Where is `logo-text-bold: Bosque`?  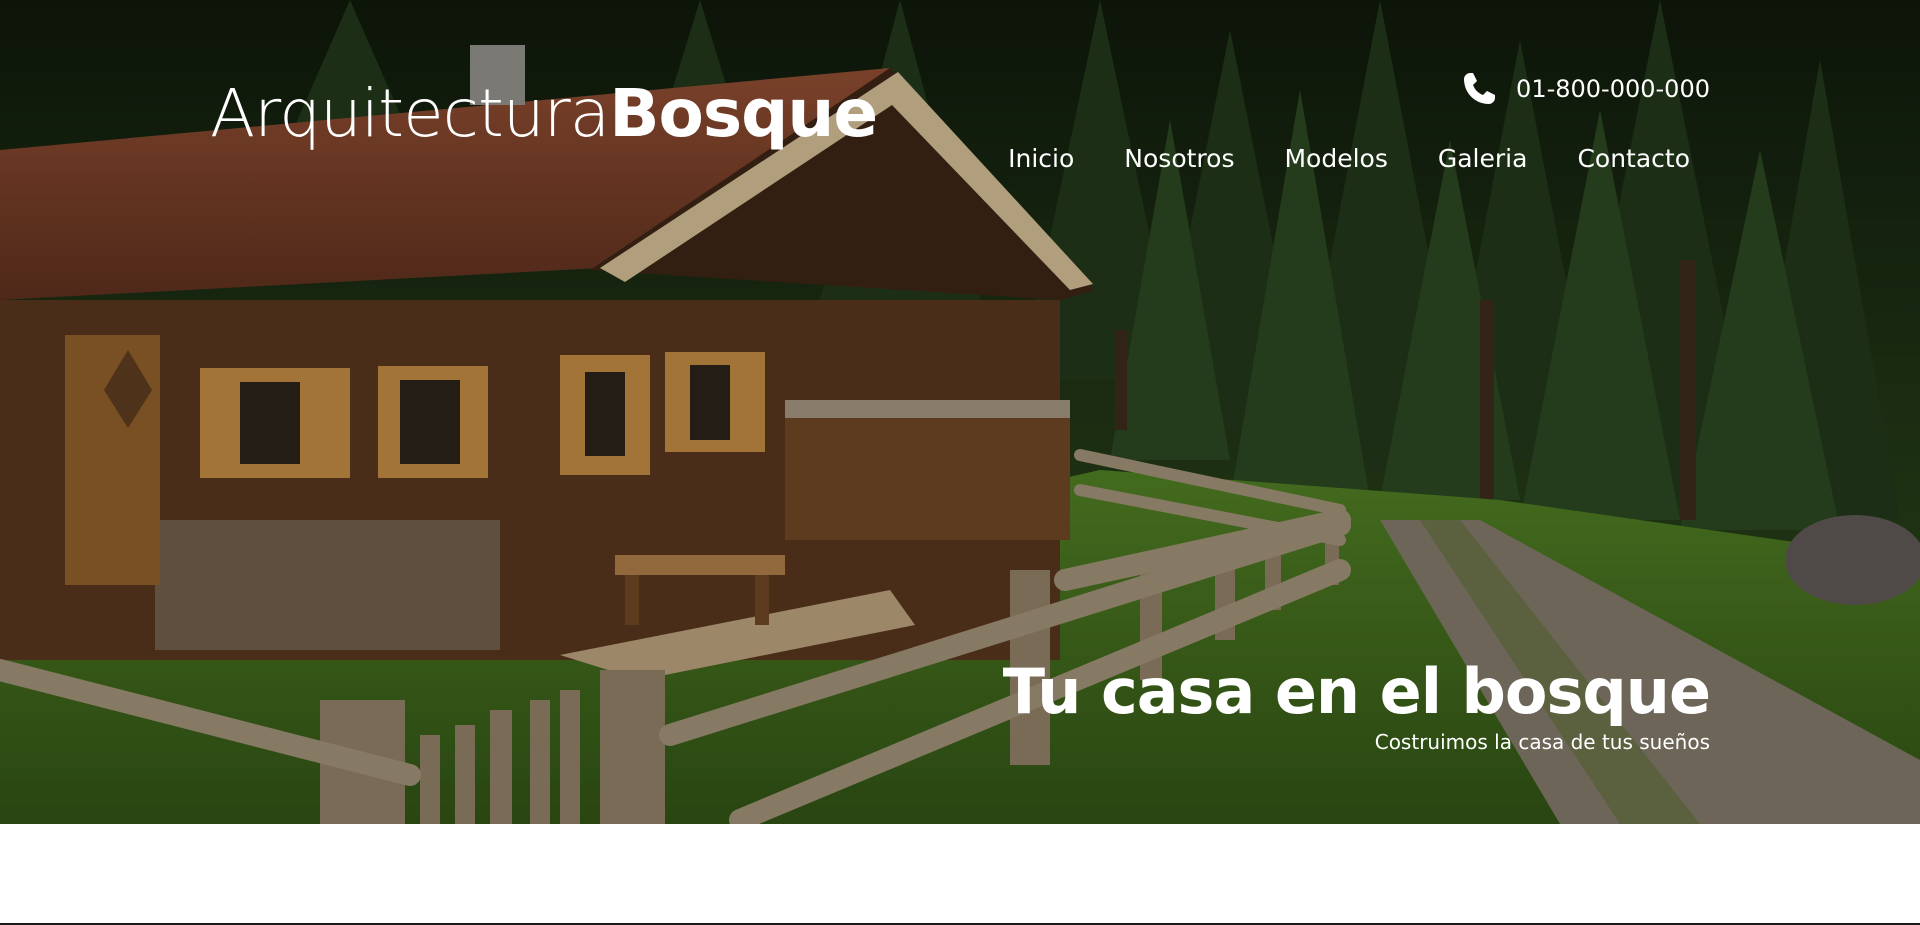
logo-text-bold: Bosque is located at coordinates (743, 113).